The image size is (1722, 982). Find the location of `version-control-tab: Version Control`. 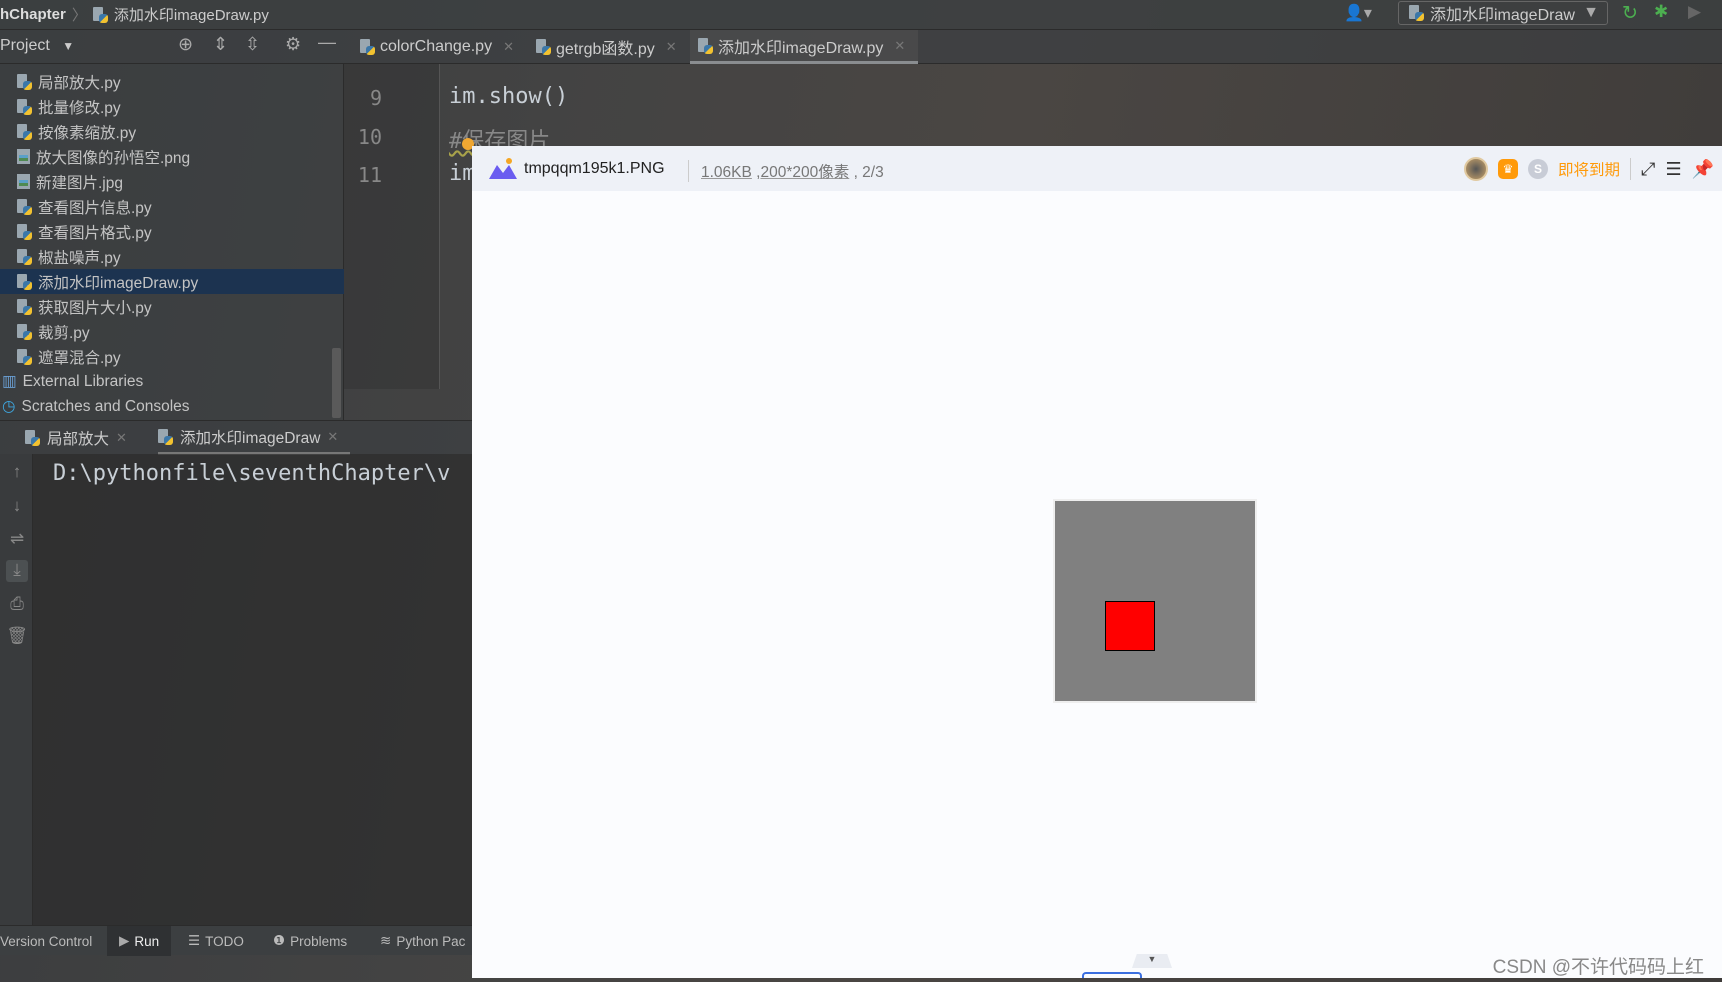

version-control-tab: Version Control is located at coordinates (46, 941).